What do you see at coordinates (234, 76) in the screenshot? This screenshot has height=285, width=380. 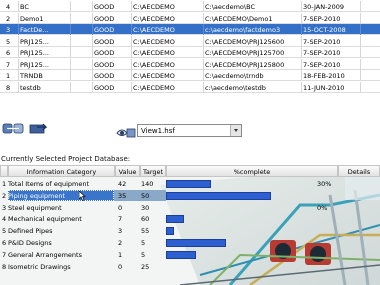 I see `project-path: C:\aecdemo\trndb` at bounding box center [234, 76].